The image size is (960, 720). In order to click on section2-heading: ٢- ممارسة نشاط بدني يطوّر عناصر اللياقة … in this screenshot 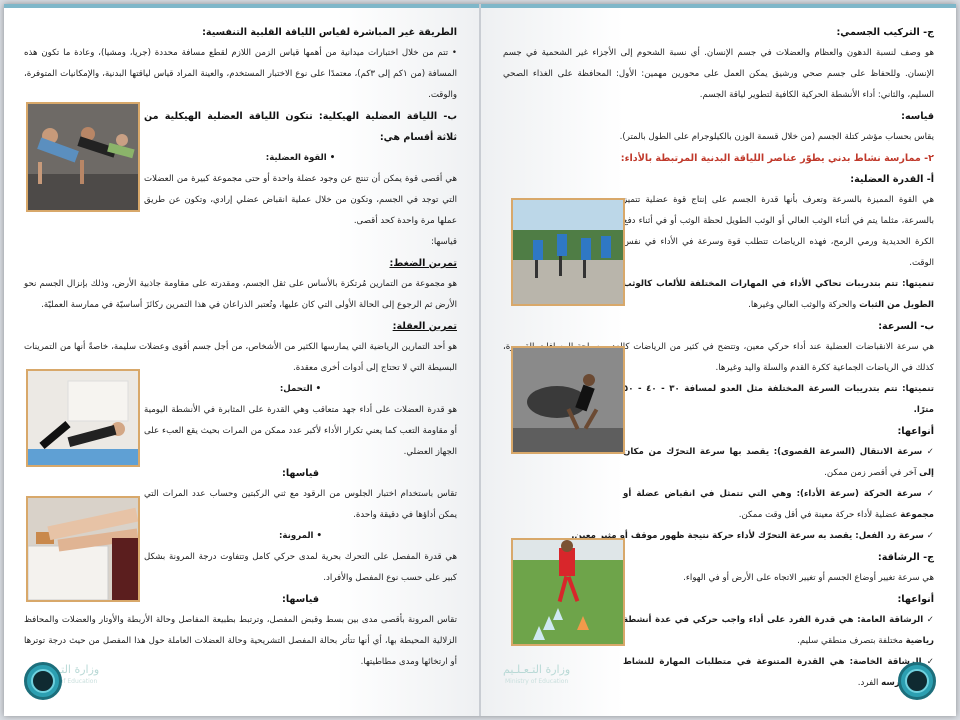, I will do `click(777, 158)`.